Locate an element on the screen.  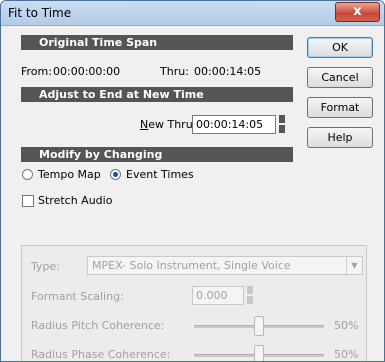
close-button: x is located at coordinates (357, 12).